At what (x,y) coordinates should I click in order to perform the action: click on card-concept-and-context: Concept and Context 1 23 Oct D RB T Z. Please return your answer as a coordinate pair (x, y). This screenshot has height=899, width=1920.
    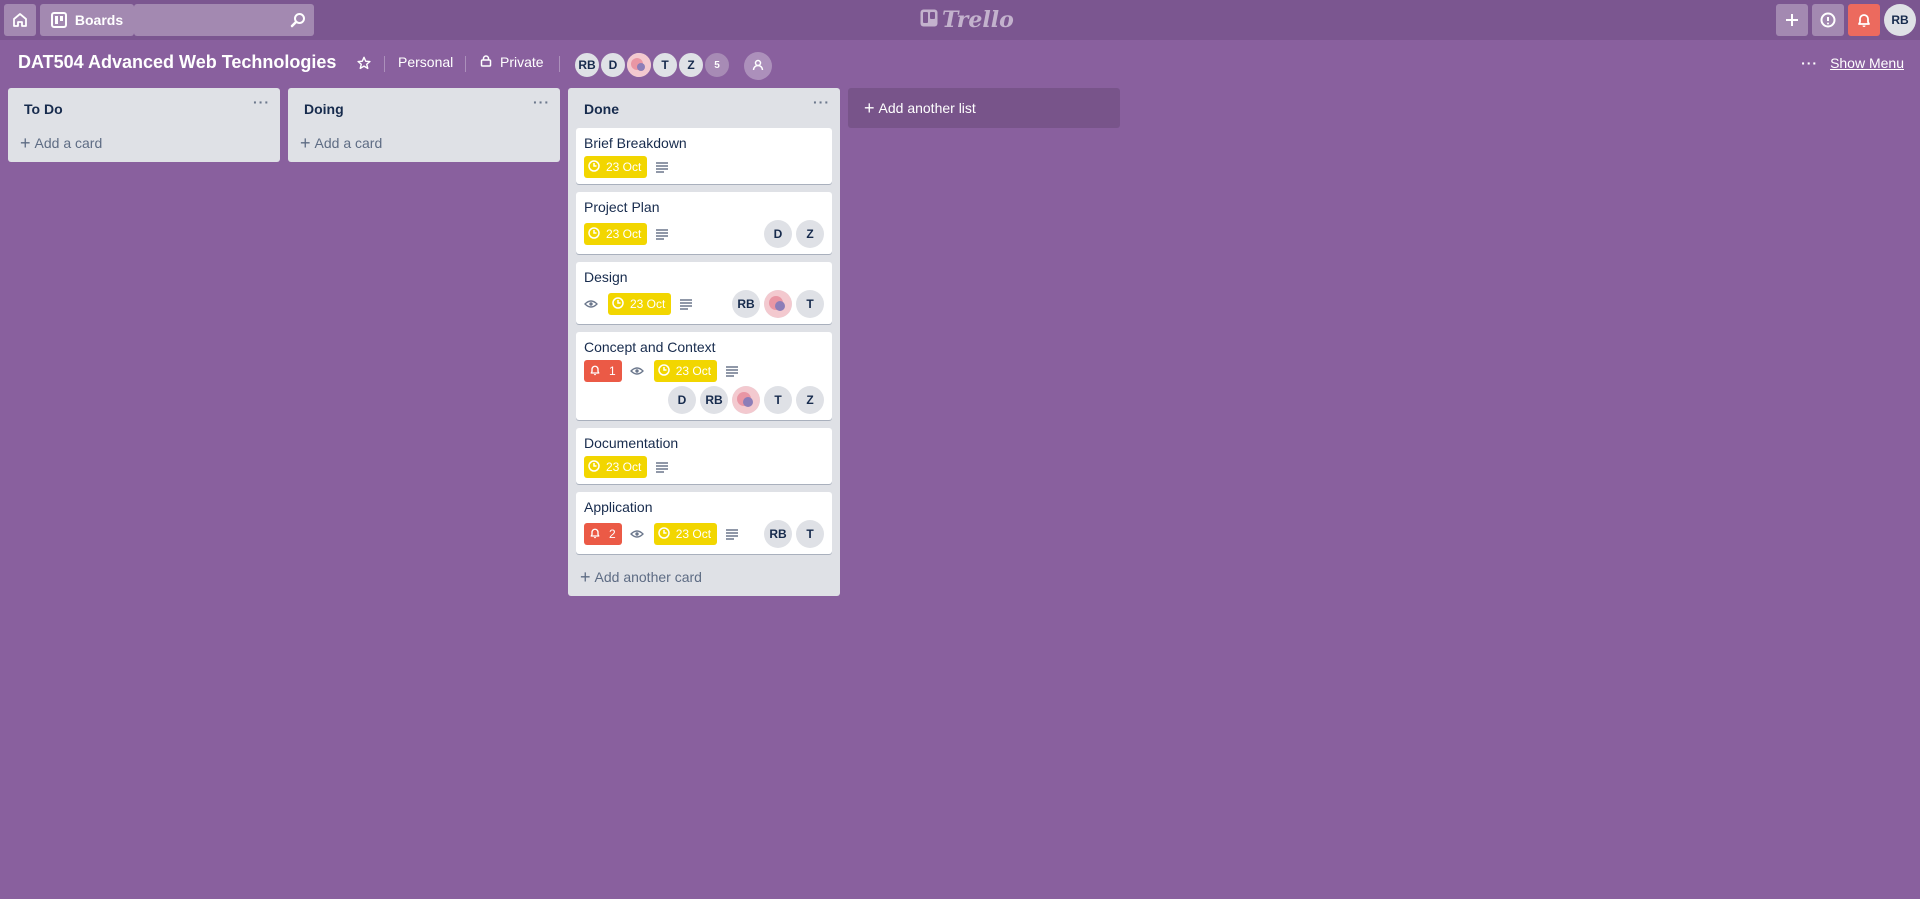
    Looking at the image, I should click on (704, 376).